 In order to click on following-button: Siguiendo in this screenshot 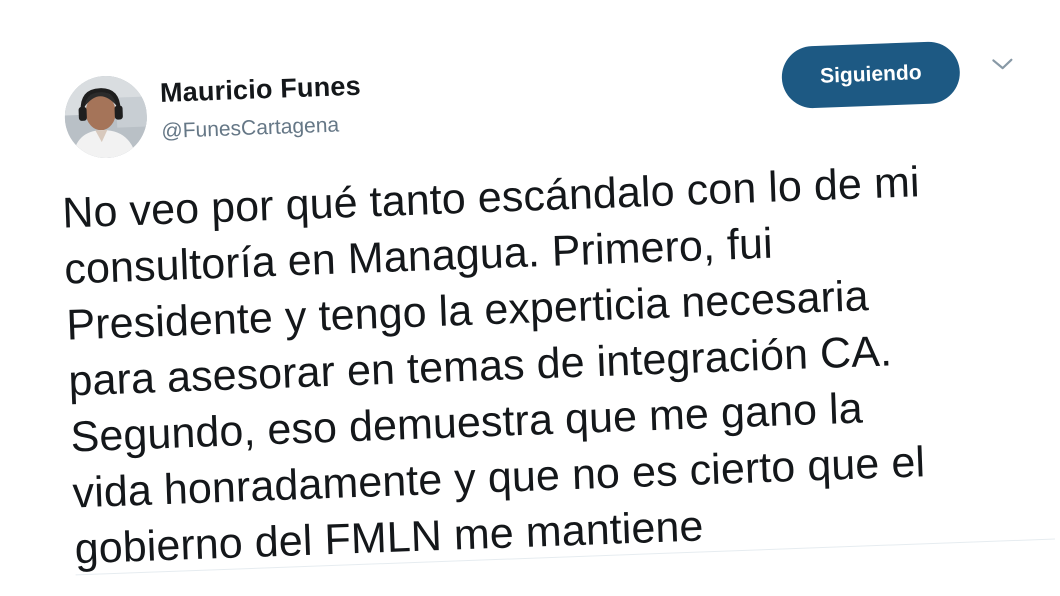, I will do `click(870, 75)`.